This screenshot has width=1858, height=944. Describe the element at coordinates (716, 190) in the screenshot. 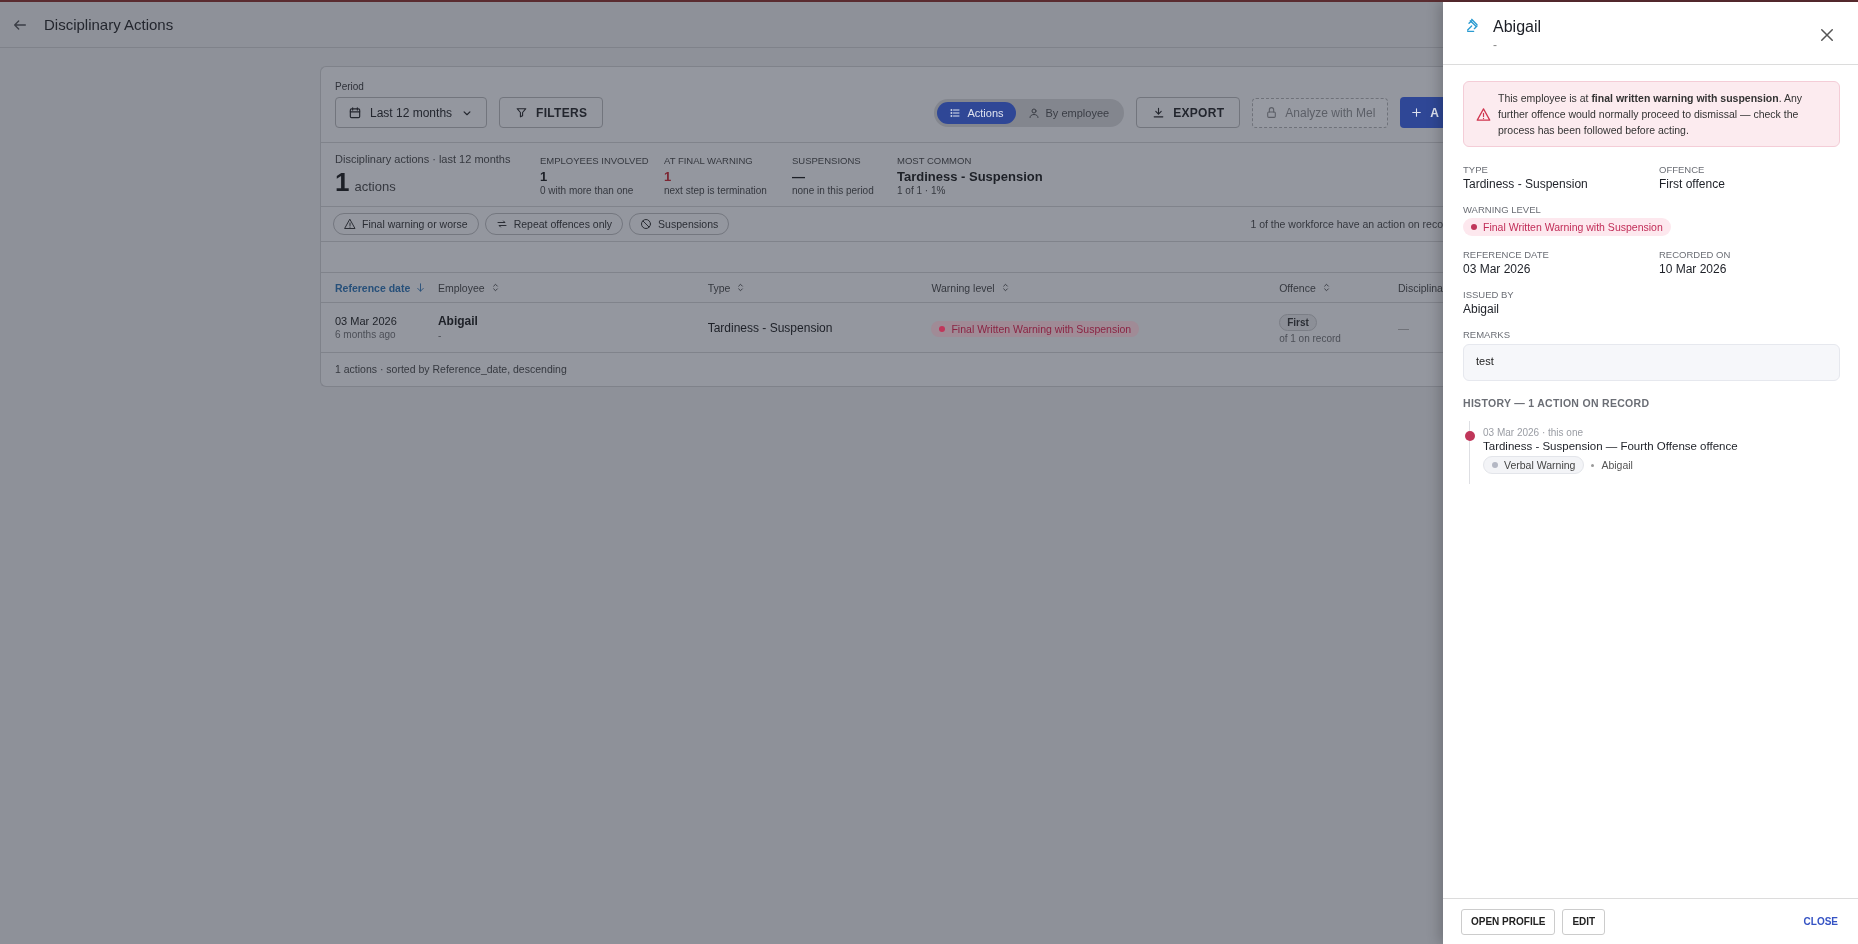

I see `stat-note: next step is termination` at that location.